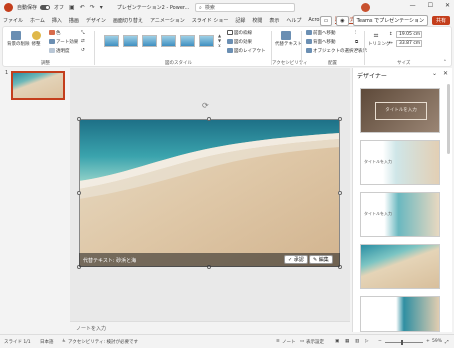 The width and height of the screenshot is (454, 348). Describe the element at coordinates (337, 341) in the screenshot. I see `normal-view-icon: ▣` at that location.